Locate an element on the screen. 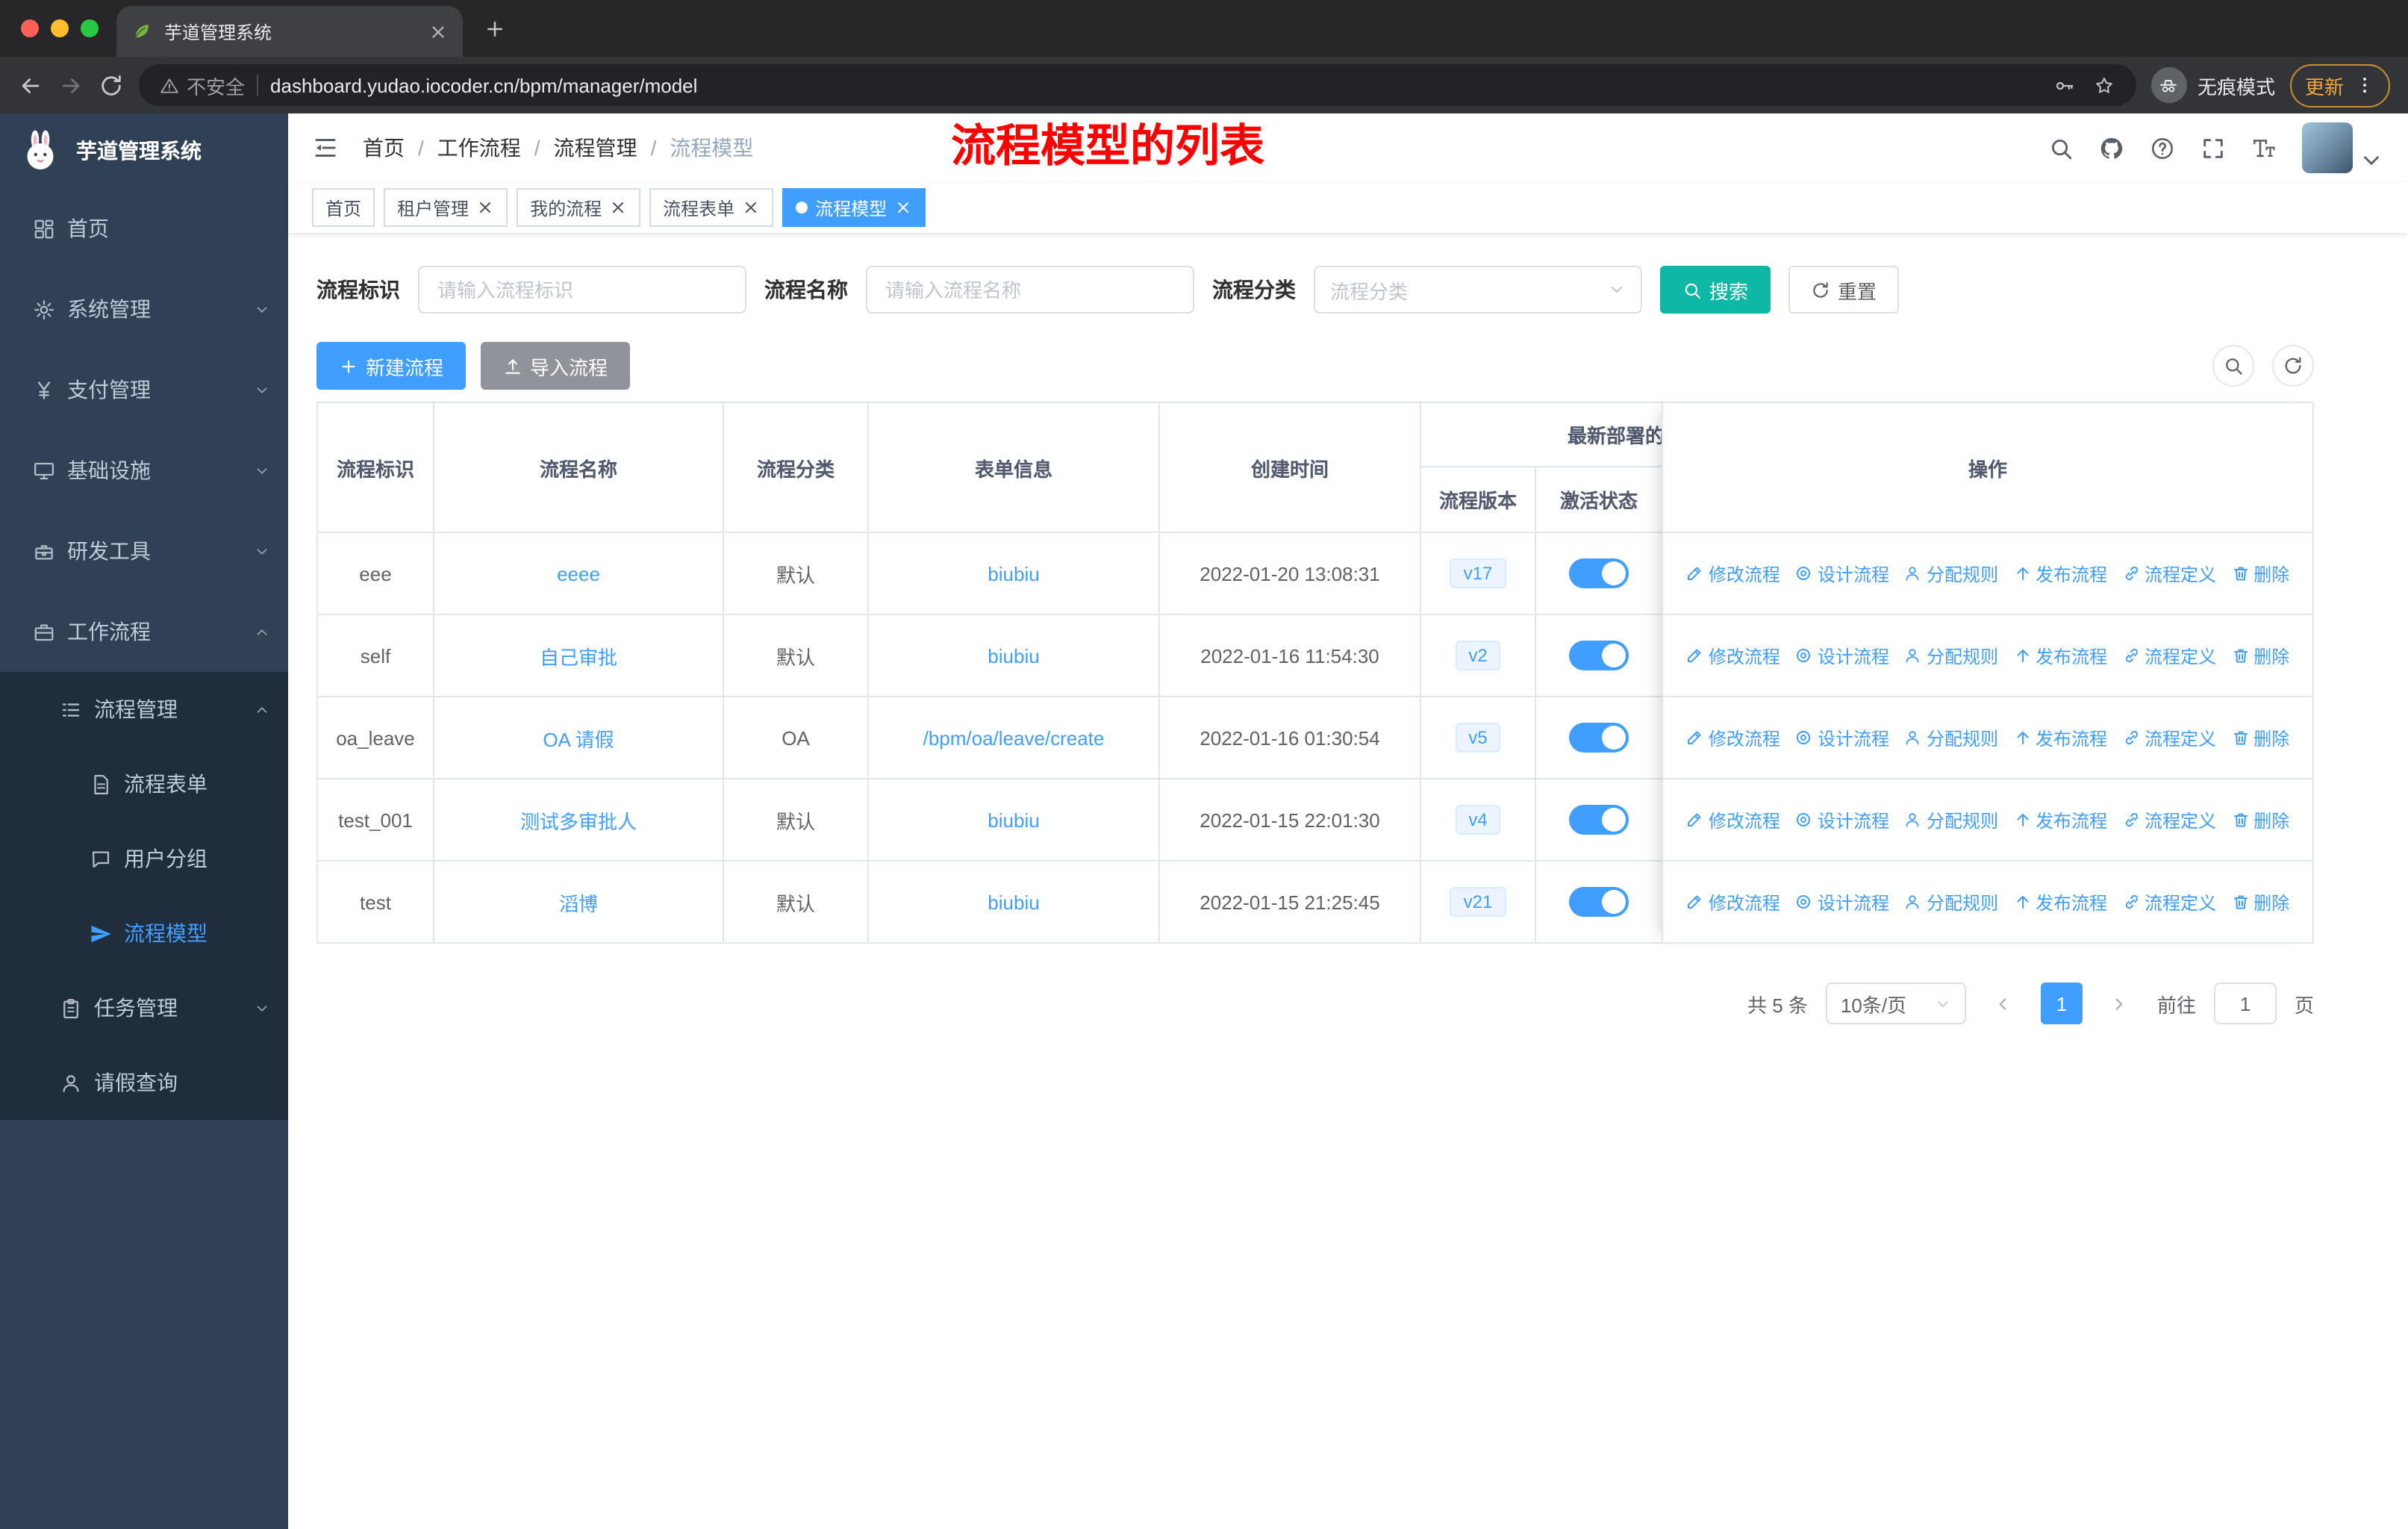  new-tab-button is located at coordinates (495, 29).